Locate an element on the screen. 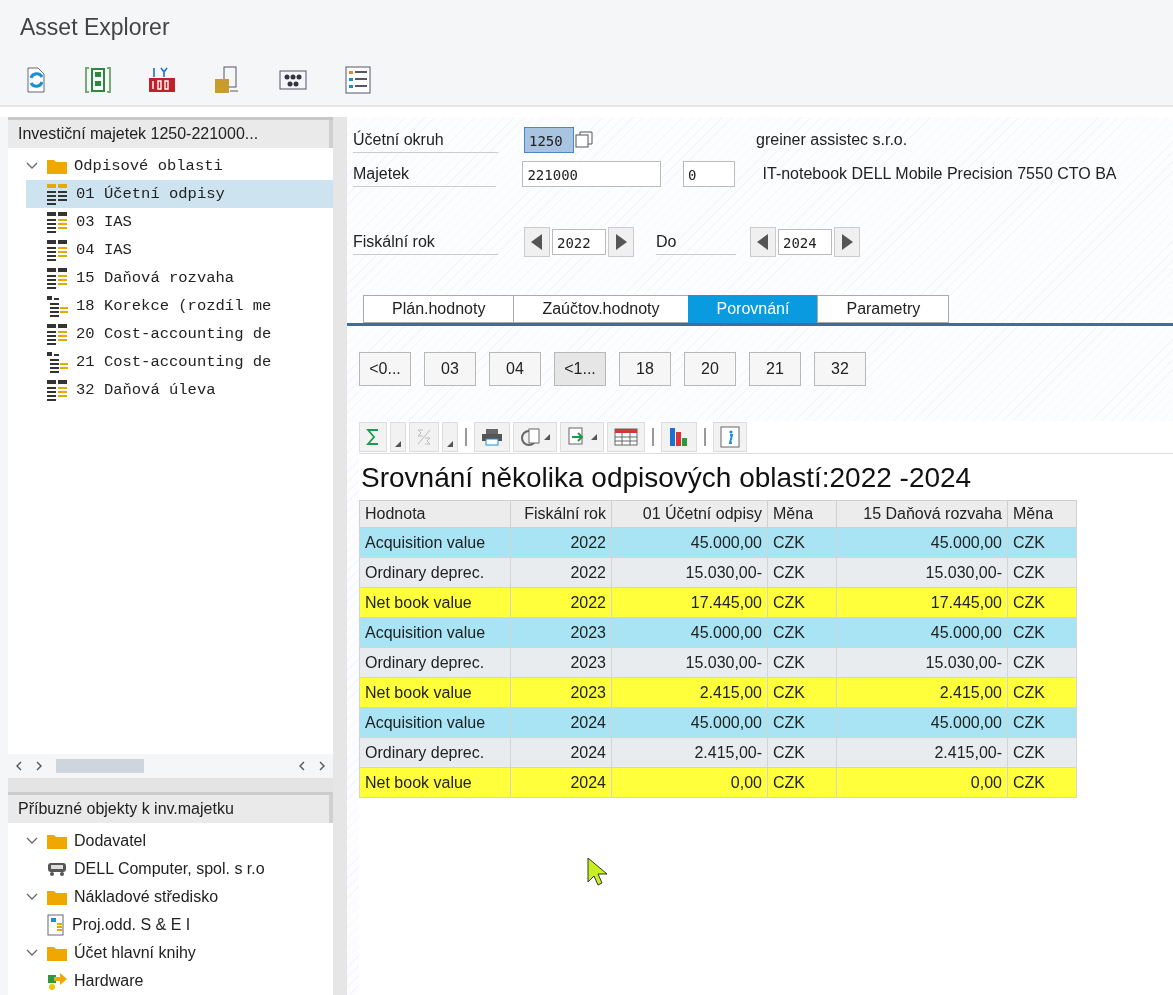 This screenshot has height=995, width=1173. chart-button is located at coordinates (679, 437).